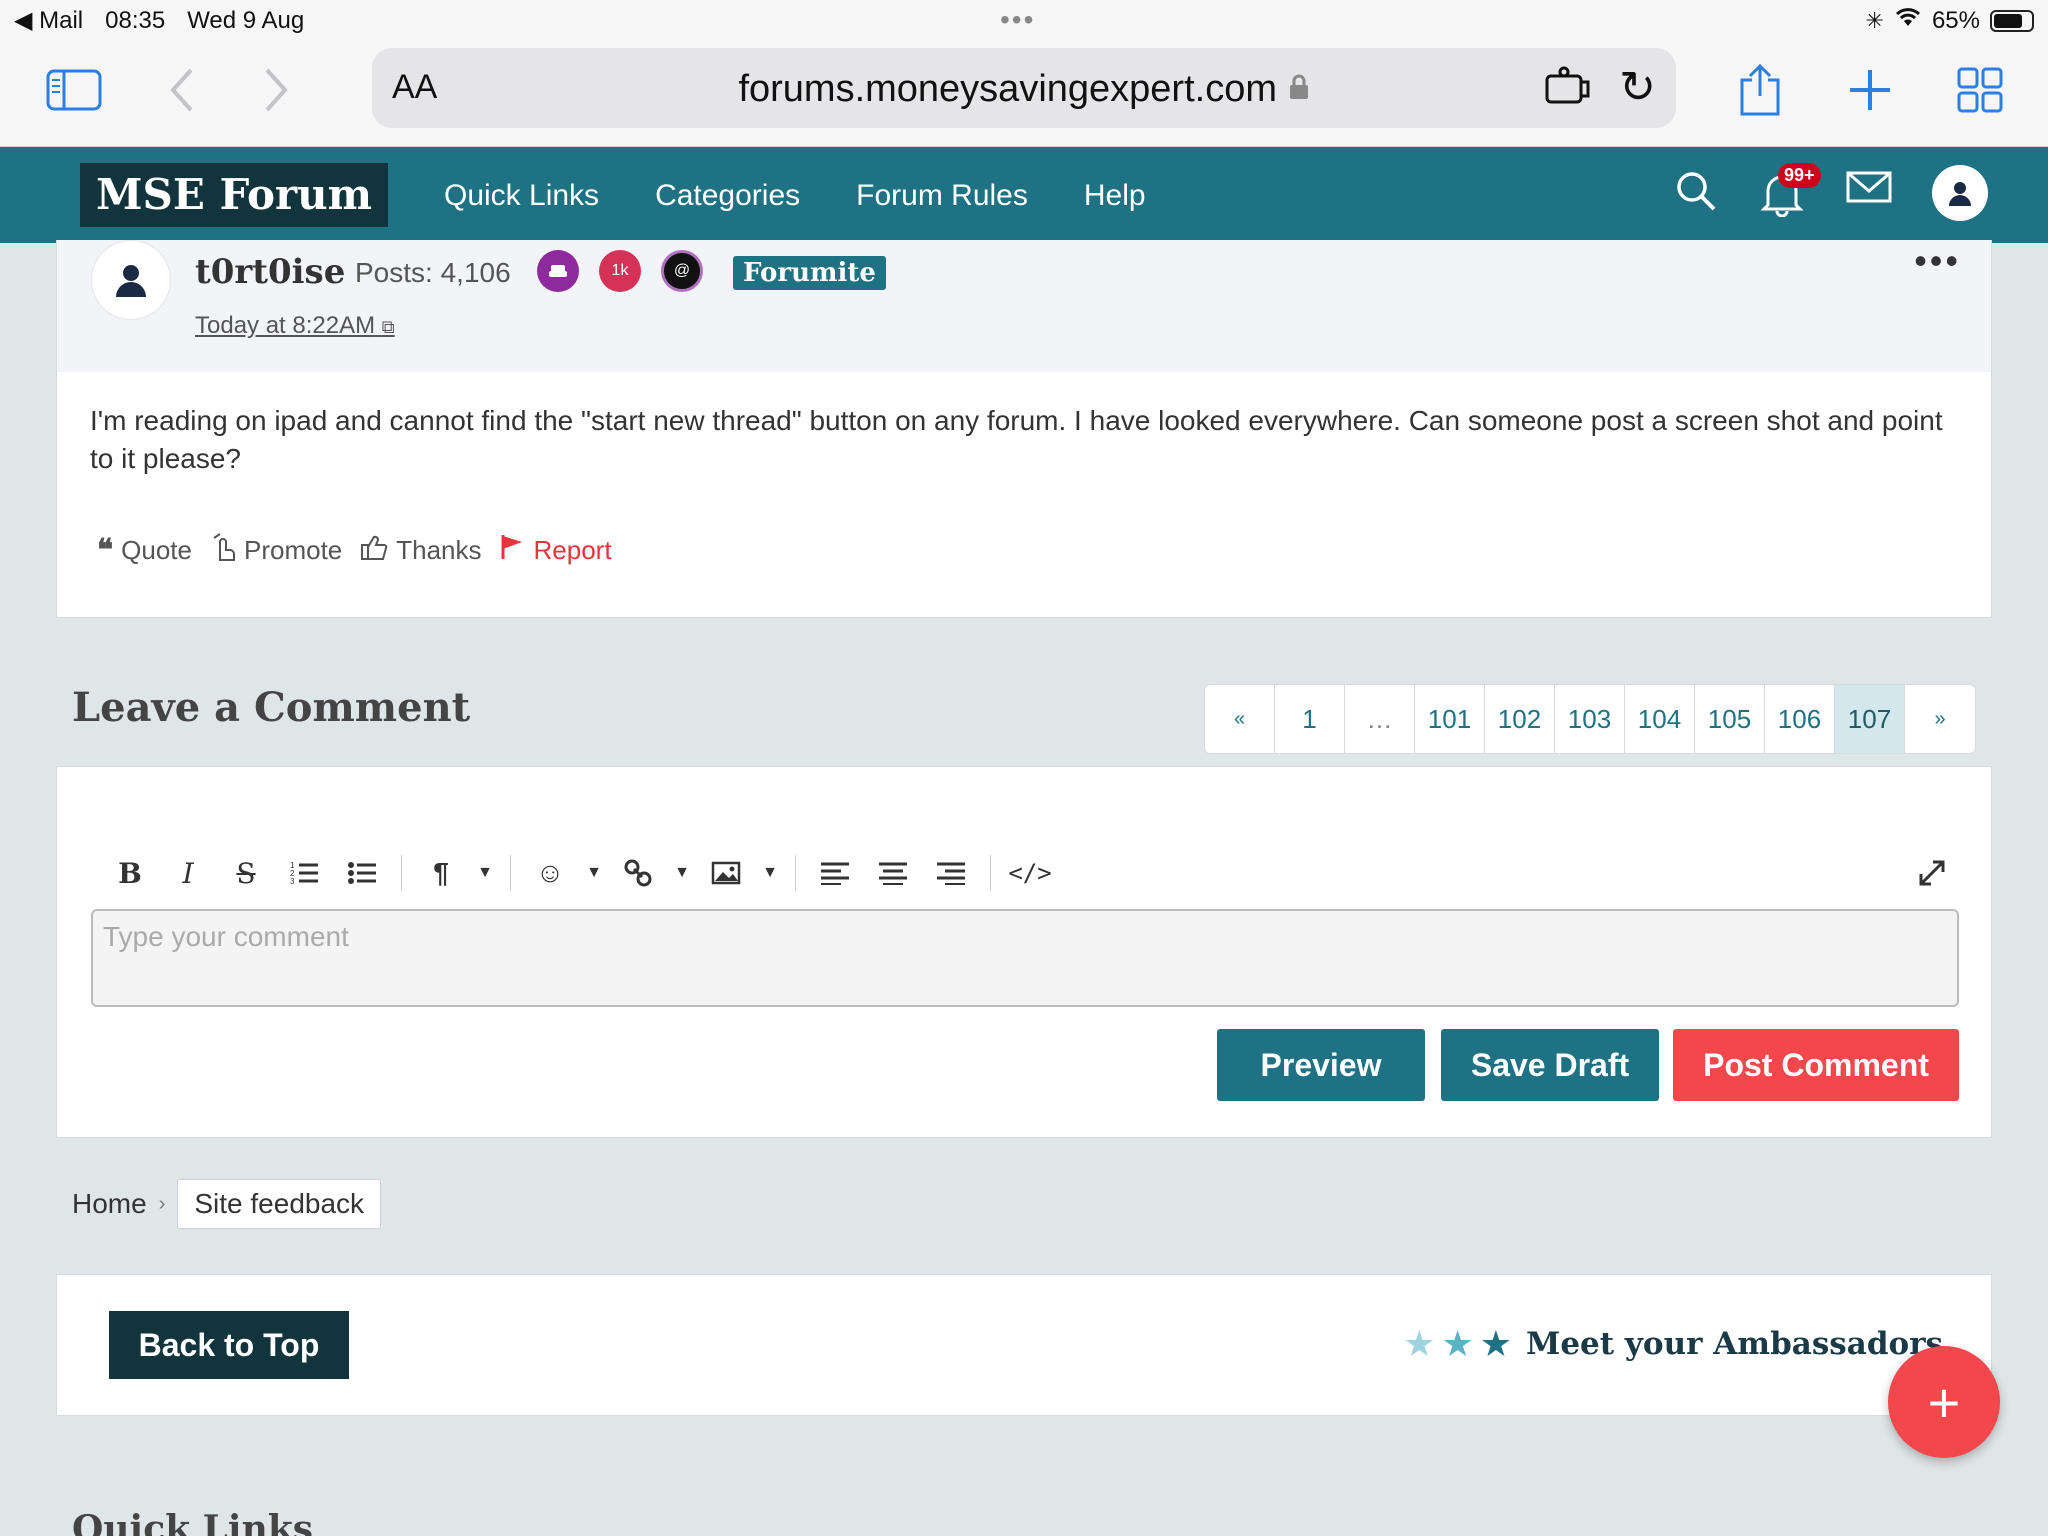 This screenshot has height=1536, width=2048. What do you see at coordinates (1816, 1065) in the screenshot?
I see `post-comment-button: Post Comment` at bounding box center [1816, 1065].